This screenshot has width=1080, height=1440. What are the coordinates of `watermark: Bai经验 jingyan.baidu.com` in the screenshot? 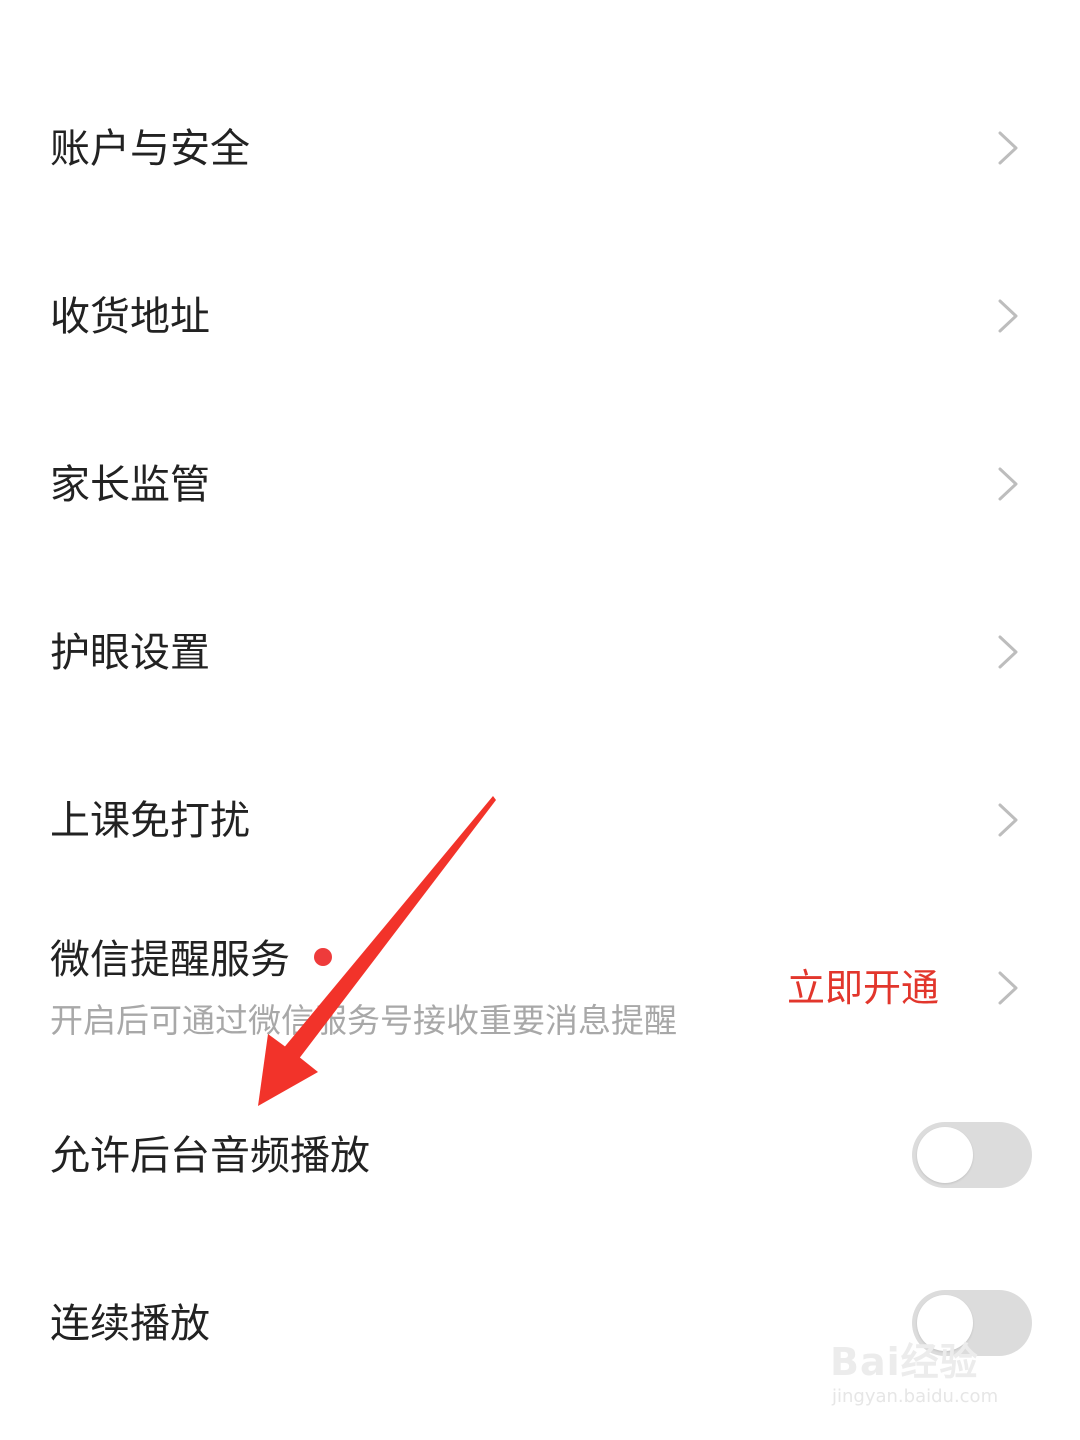 It's located at (930, 1380).